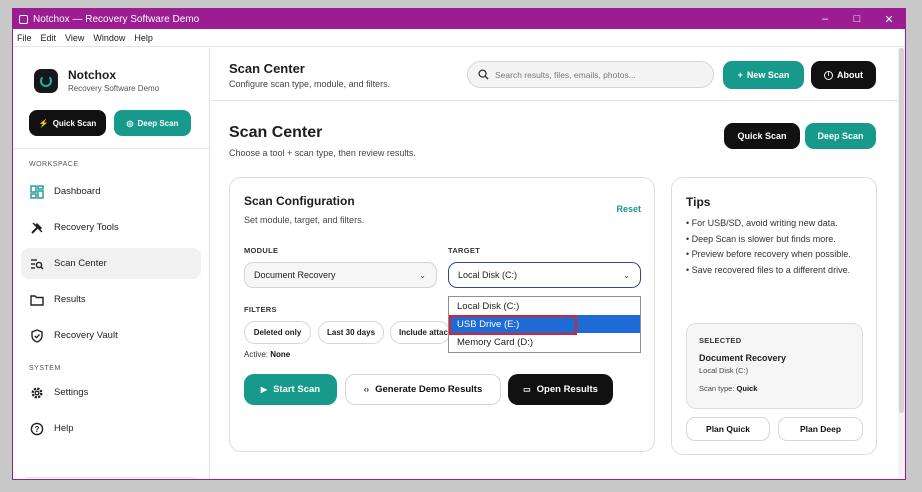  What do you see at coordinates (261, 250) in the screenshot?
I see `module-label: MODULE` at bounding box center [261, 250].